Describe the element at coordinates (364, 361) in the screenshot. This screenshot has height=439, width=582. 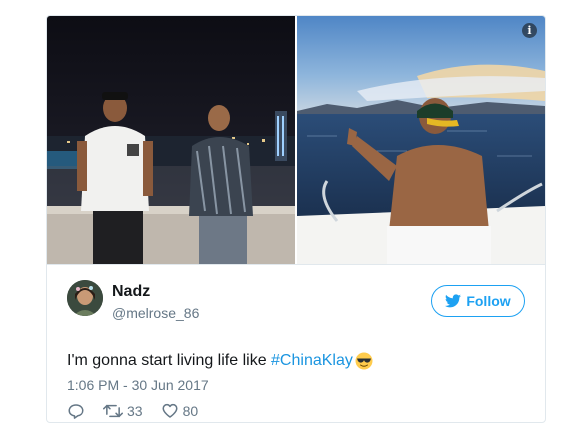
I see `sunglasses-emoji-icon` at that location.